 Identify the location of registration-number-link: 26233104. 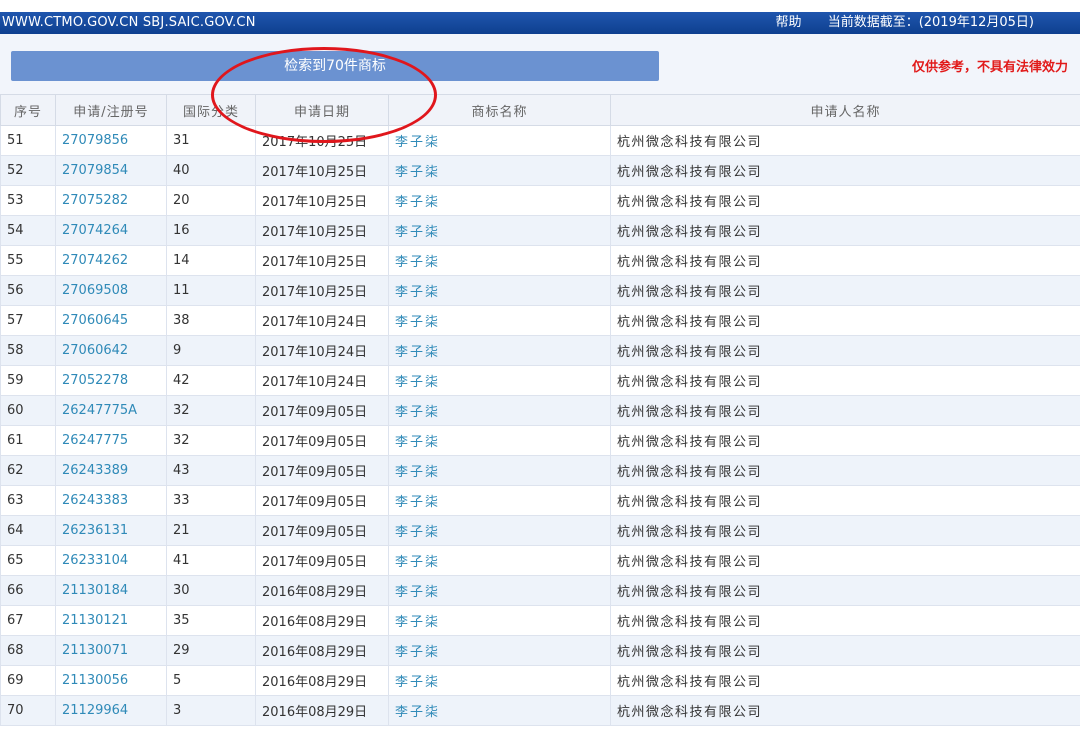
(111, 560).